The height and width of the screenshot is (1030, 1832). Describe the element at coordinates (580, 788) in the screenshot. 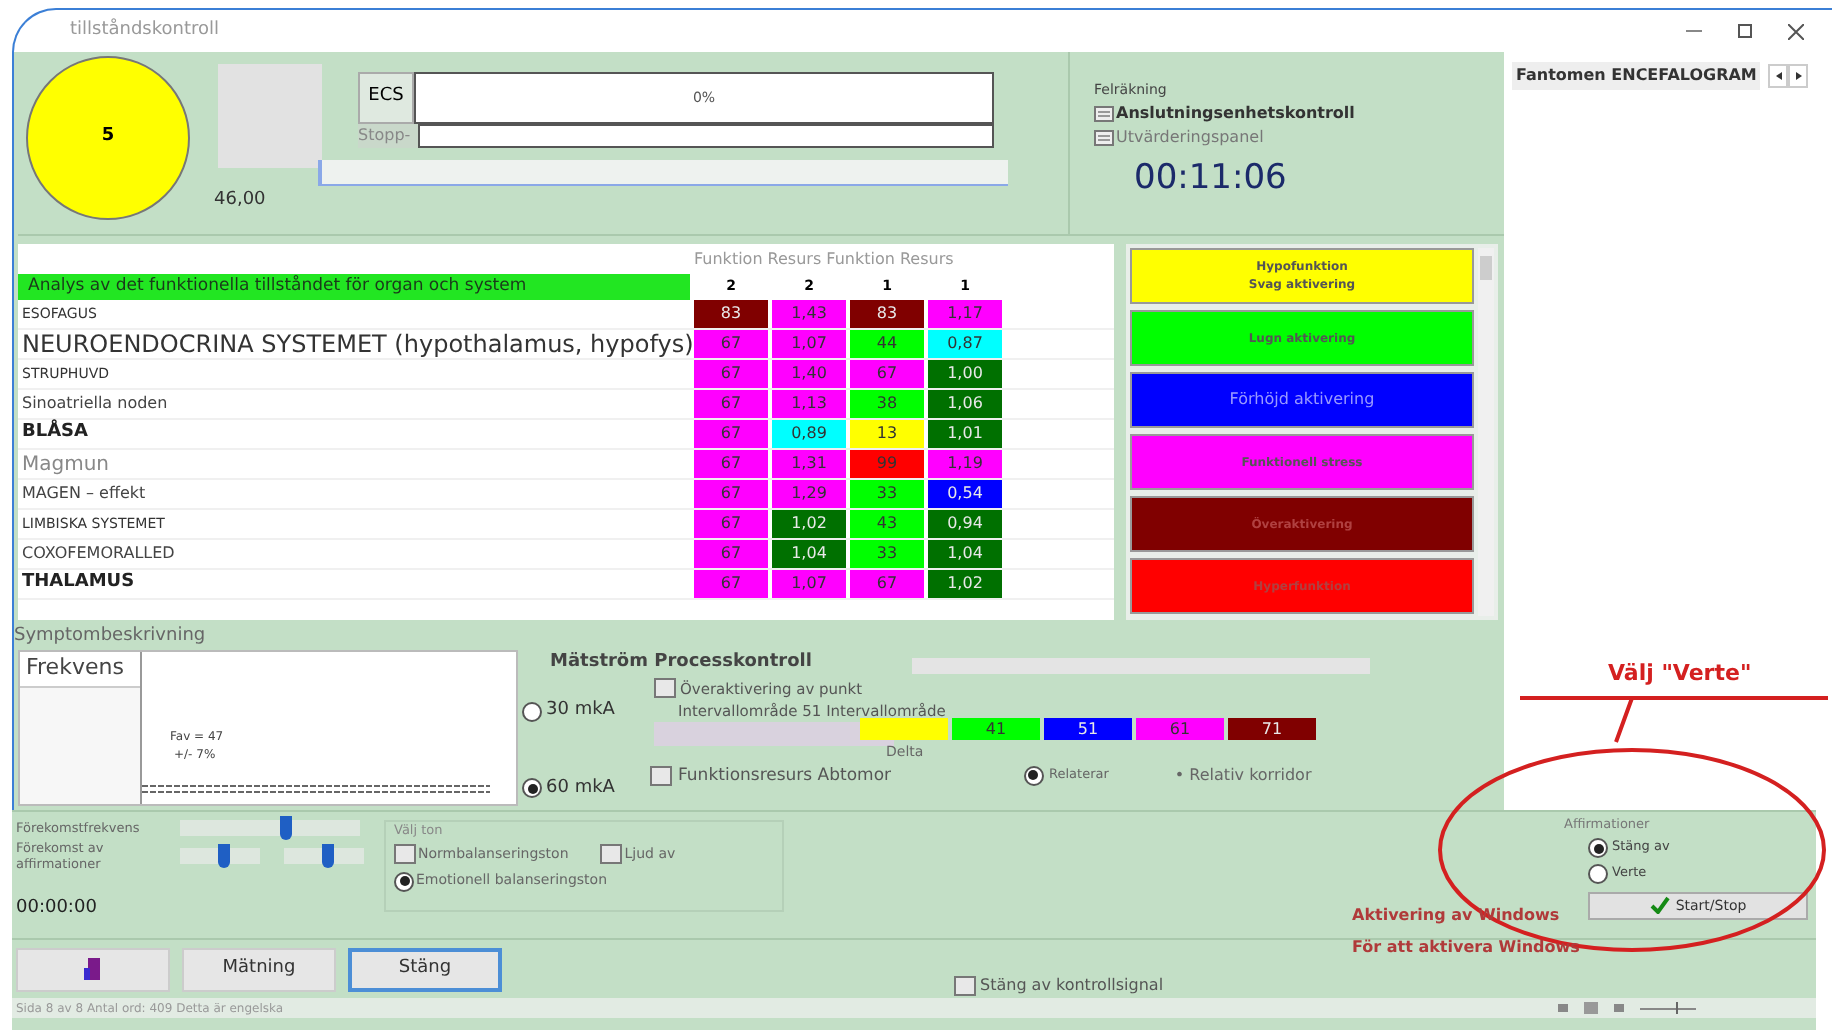

I see `radio-label: 60 mkA` at that location.